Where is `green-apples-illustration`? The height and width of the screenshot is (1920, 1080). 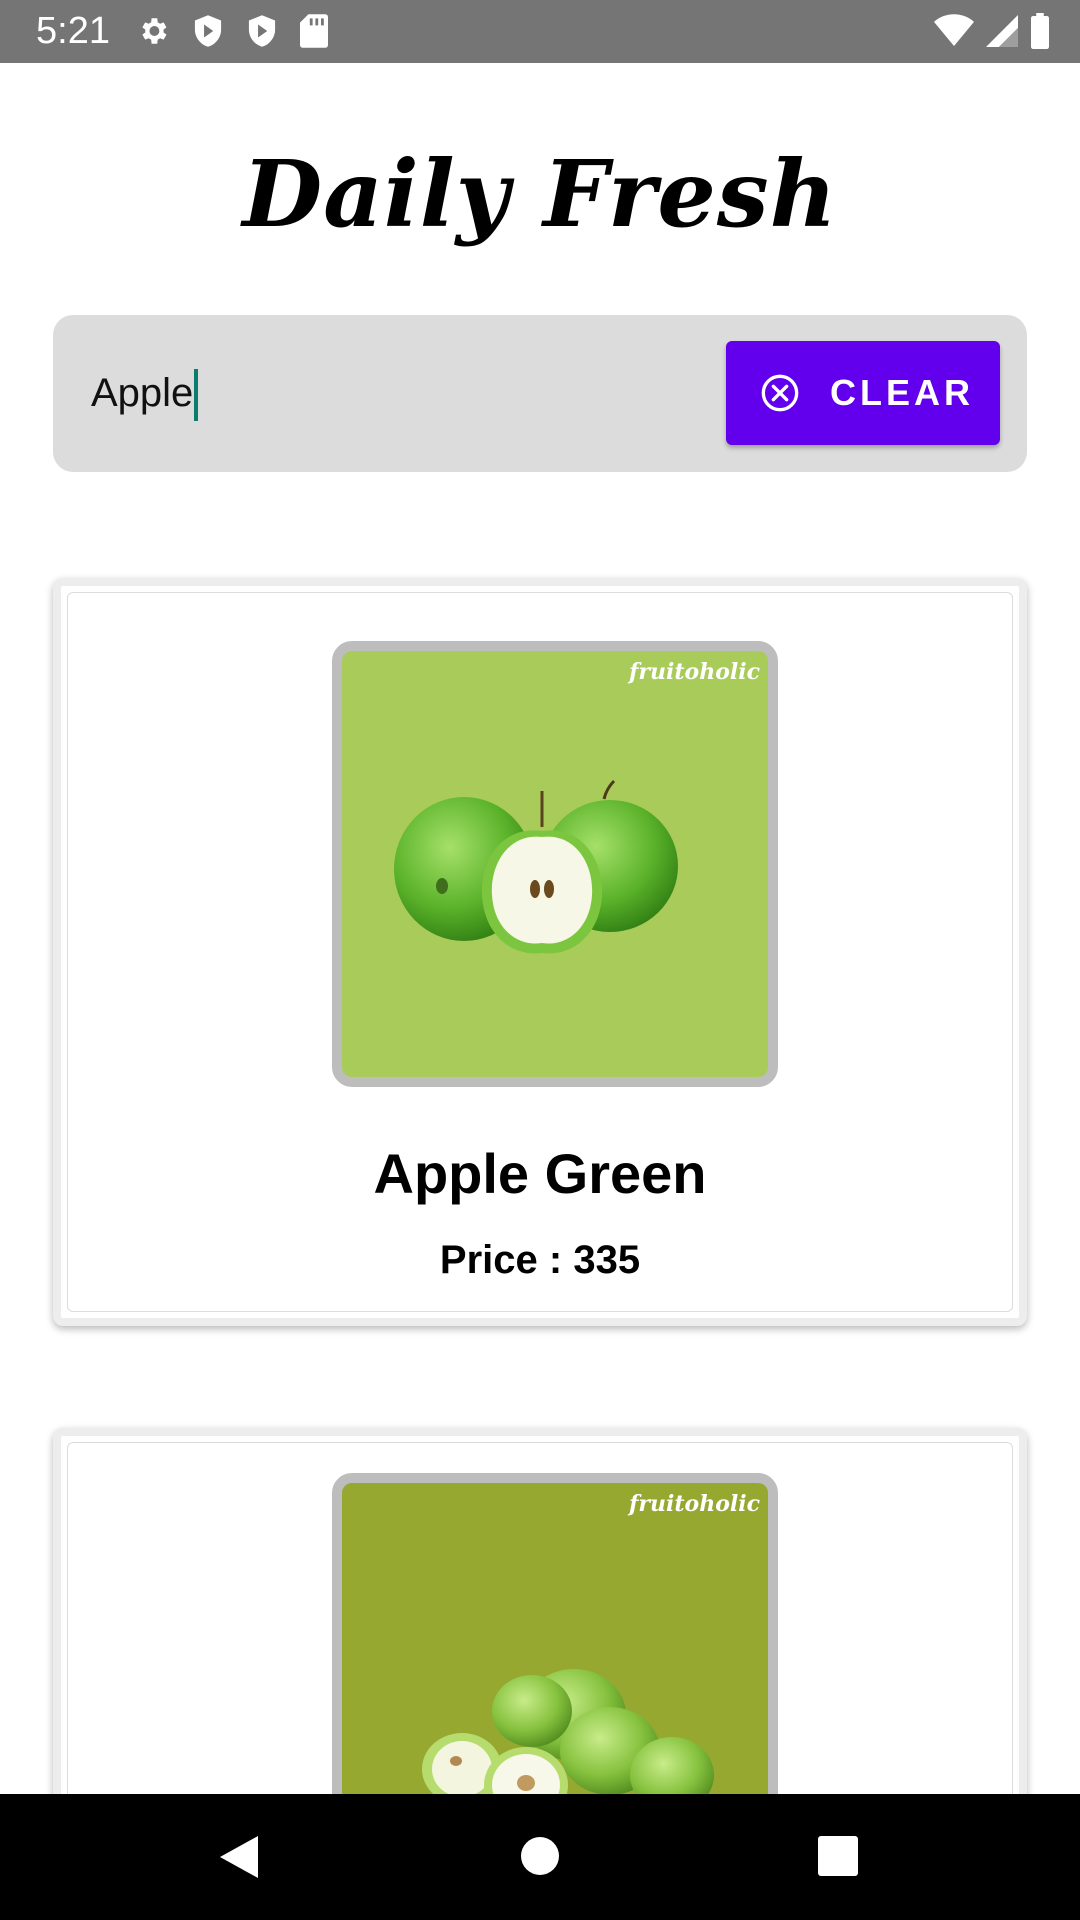
green-apples-illustration is located at coordinates (536, 866).